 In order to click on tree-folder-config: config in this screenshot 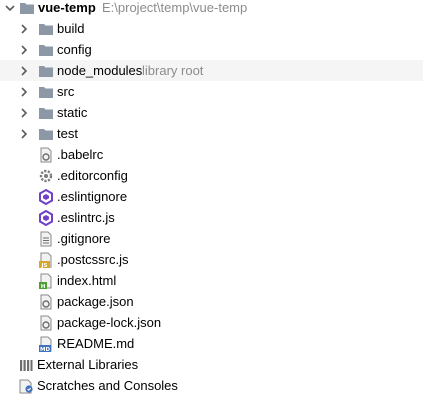, I will do `click(211, 49)`.